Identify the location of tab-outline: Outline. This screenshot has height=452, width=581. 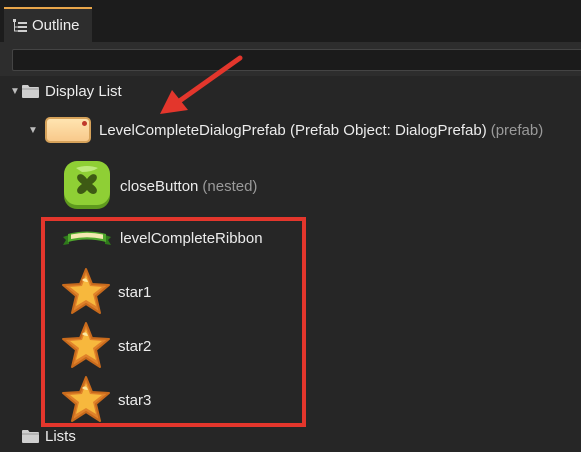
(48, 24).